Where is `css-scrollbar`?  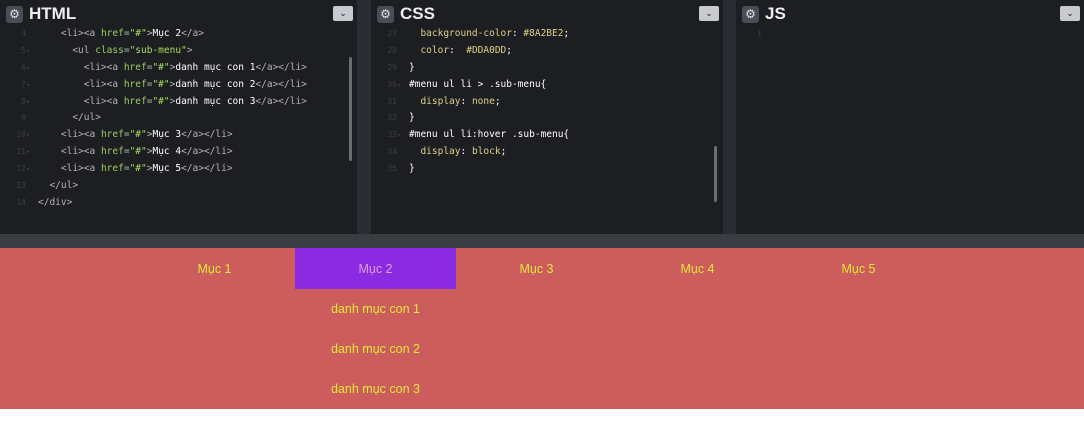 css-scrollbar is located at coordinates (715, 174).